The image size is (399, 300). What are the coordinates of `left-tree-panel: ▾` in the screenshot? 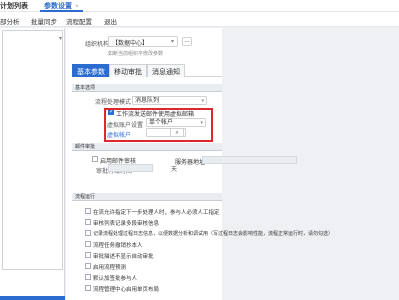 It's located at (32, 164).